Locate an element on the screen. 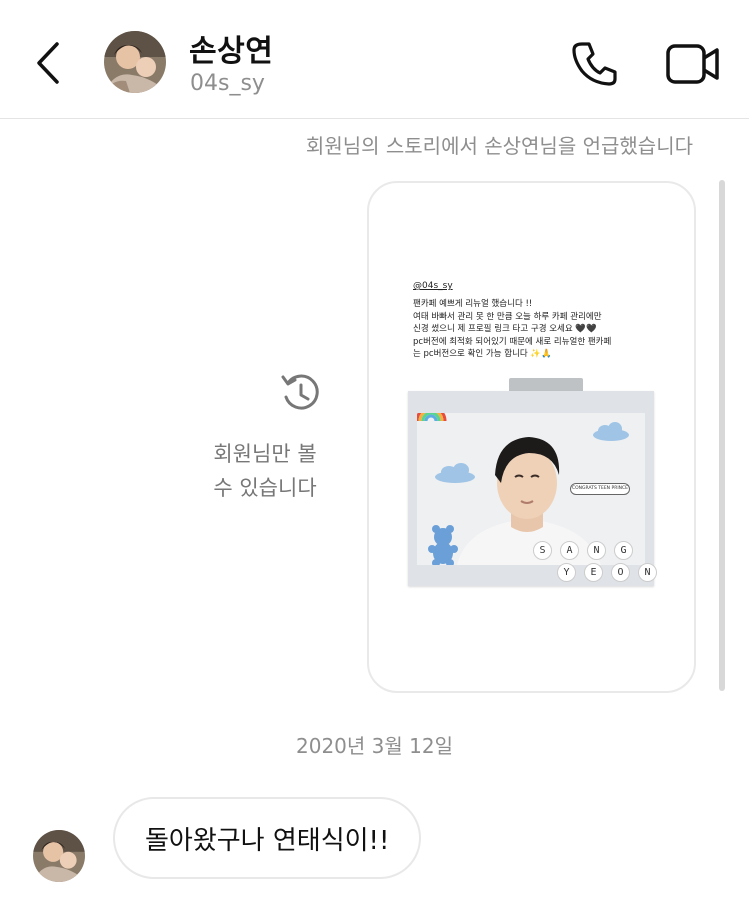  story-caption-line: 여태 바빠서 관리 못 한 만큼 오늘 하루 카페 관리에만 is located at coordinates (507, 316).